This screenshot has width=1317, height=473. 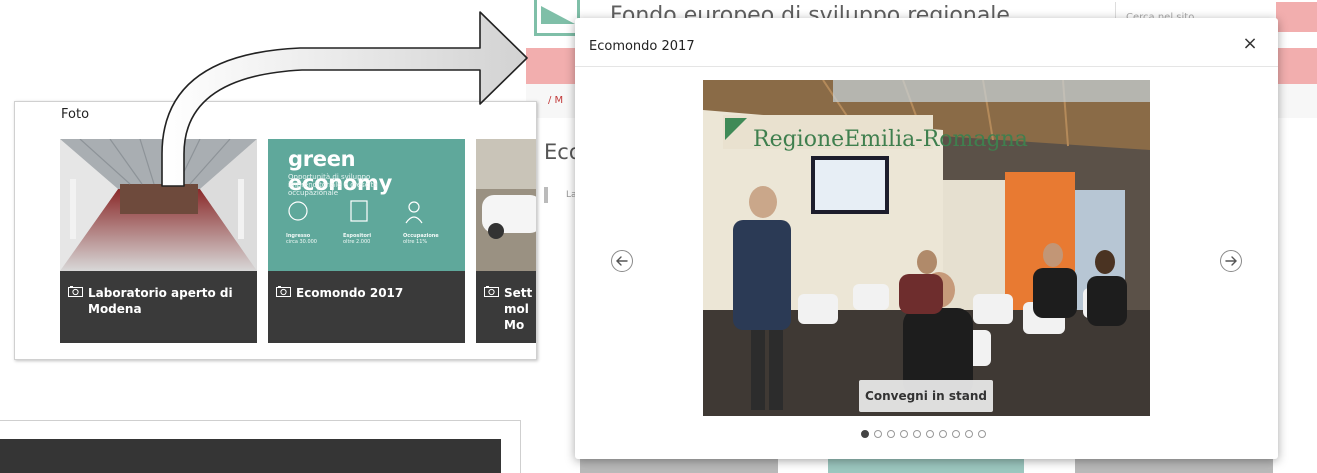 What do you see at coordinates (557, 18) in the screenshot?
I see `site-logo` at bounding box center [557, 18].